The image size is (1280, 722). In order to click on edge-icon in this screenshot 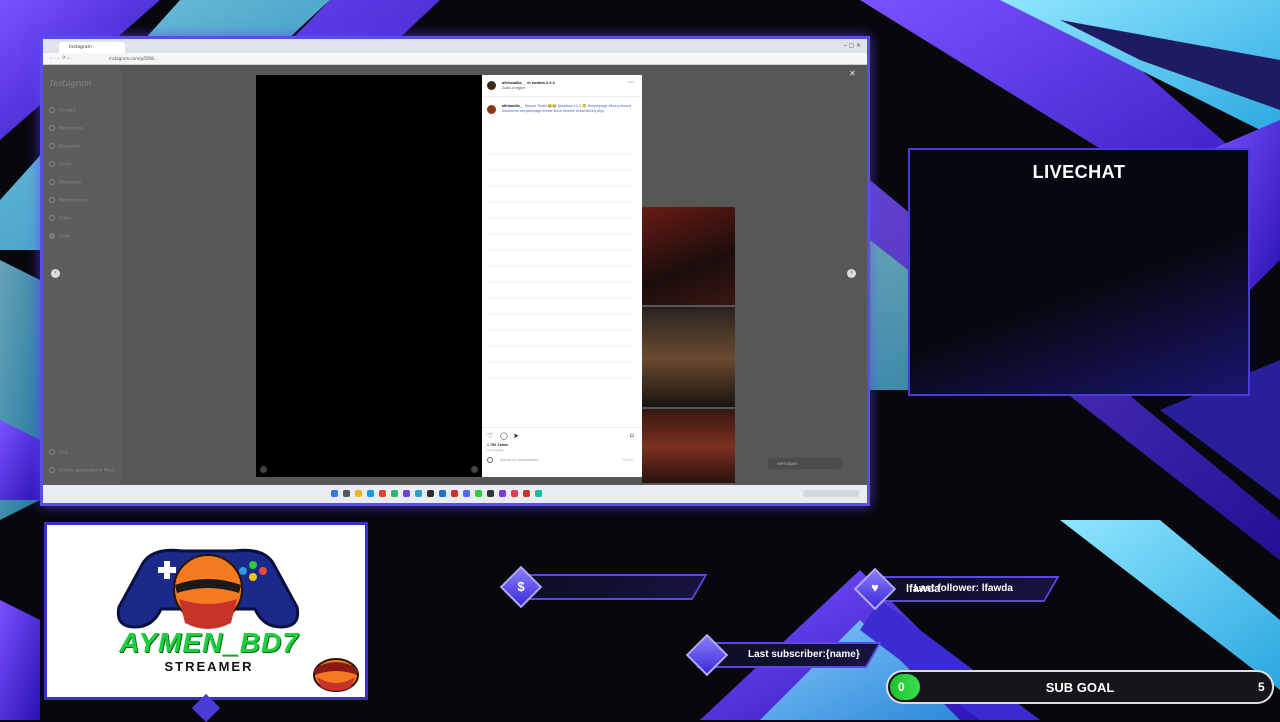, I will do `click(370, 493)`.